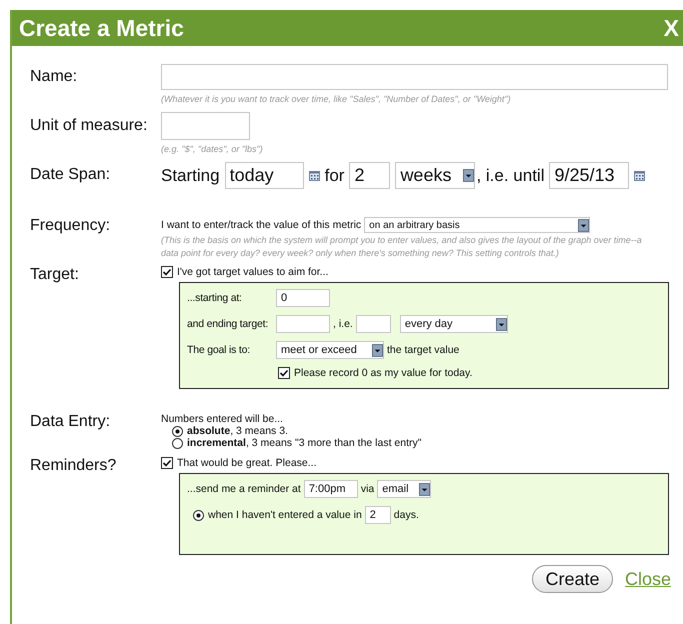 Image resolution: width=683 pixels, height=624 pixels. Describe the element at coordinates (510, 176) in the screenshot. I see `until-text: , i.e. until` at that location.